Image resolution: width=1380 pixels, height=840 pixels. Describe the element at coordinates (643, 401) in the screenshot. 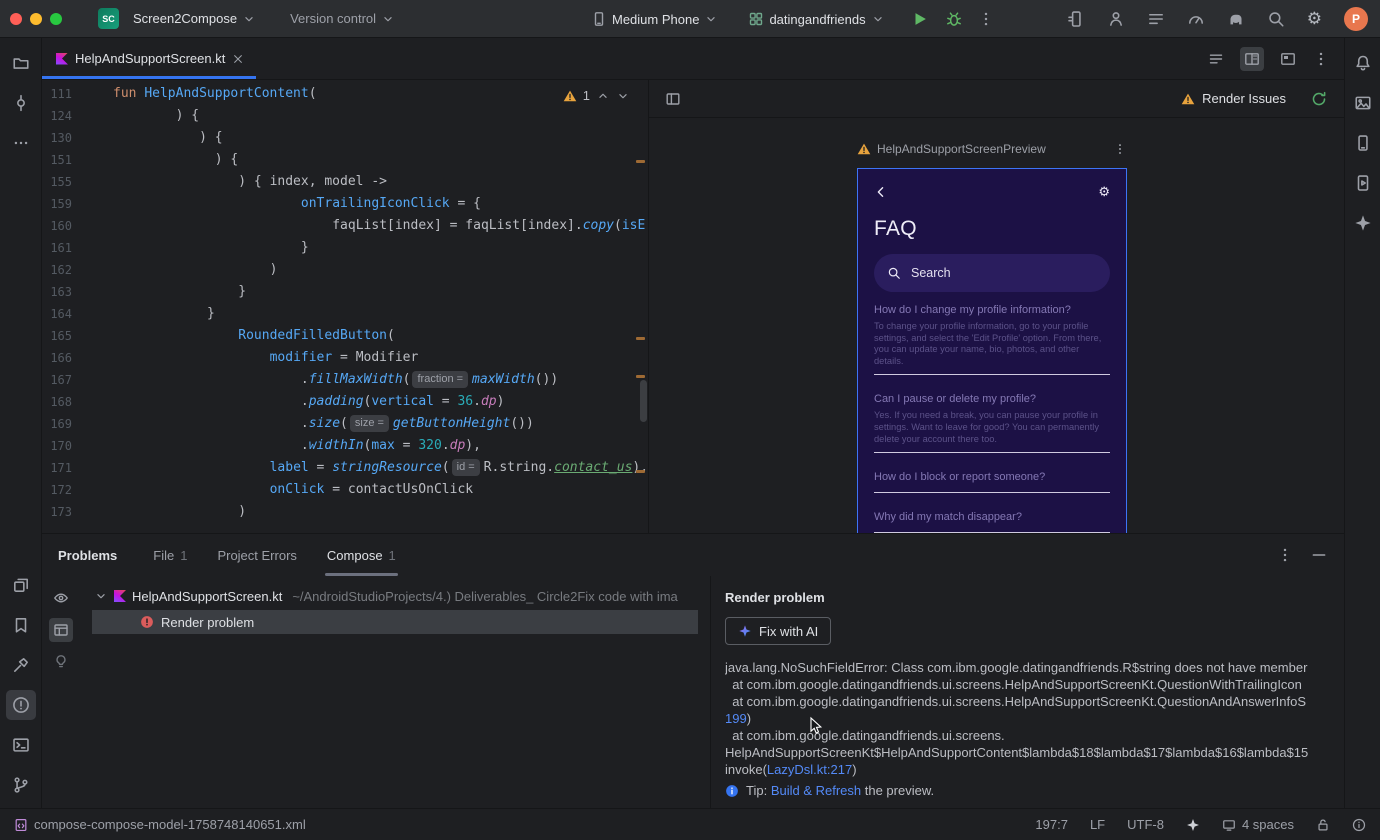

I see `editor-scrollbar` at that location.